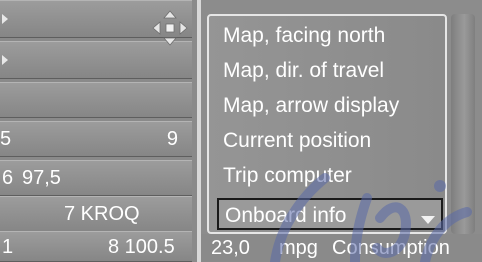  Describe the element at coordinates (141, 246) in the screenshot. I see `preset-label: 8 100.5` at that location.